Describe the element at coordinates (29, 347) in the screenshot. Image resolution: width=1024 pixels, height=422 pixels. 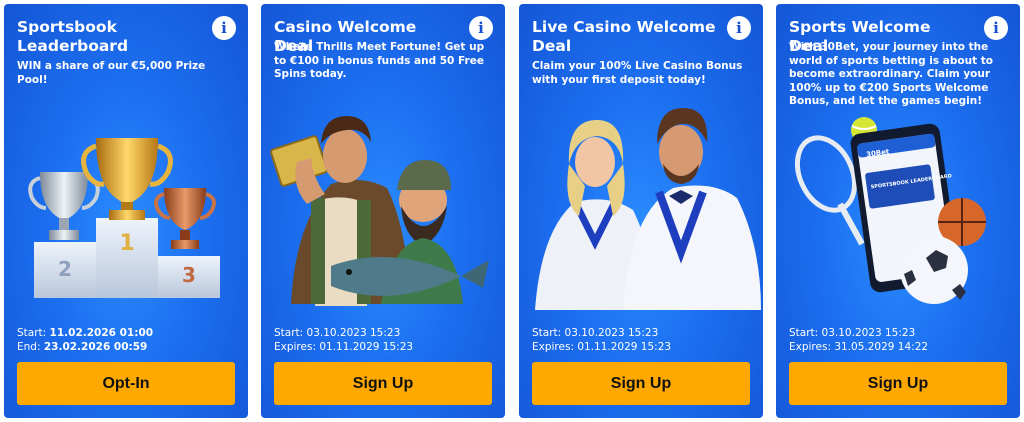
I see `end-label: End:` at that location.